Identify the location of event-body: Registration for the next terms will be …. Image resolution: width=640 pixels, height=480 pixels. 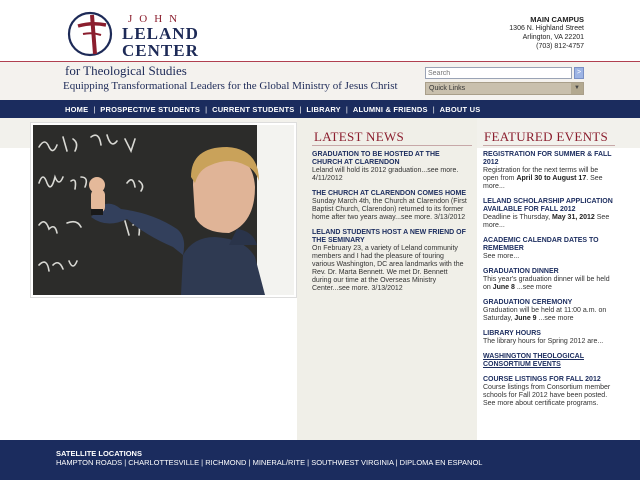
(543, 178).